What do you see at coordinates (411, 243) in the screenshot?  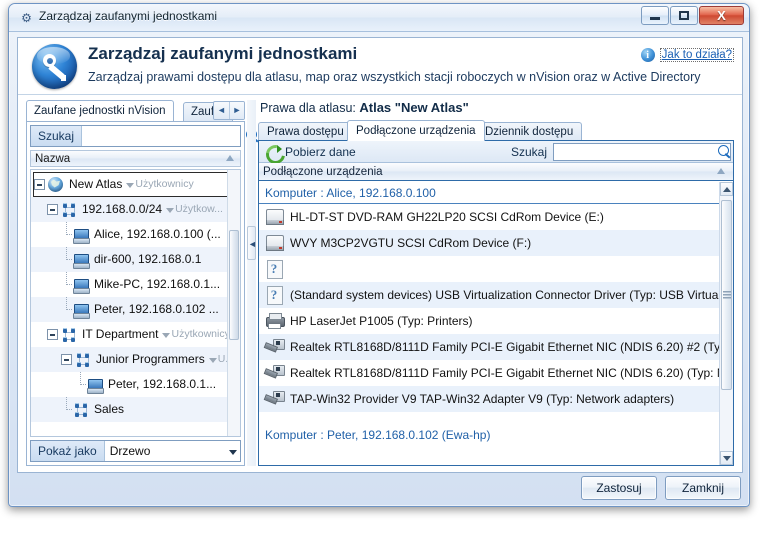 I see `device-label: WVY M3CP2VGTU SCSI CdRom Device (F:)` at bounding box center [411, 243].